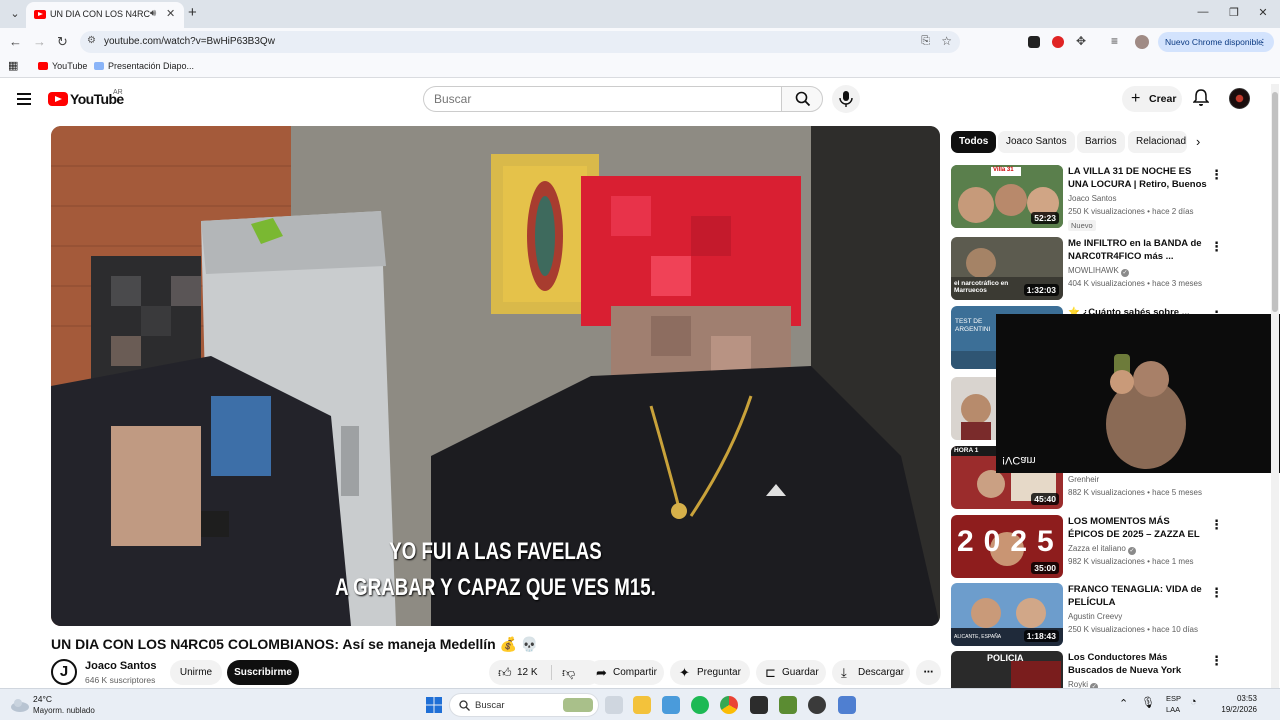 Image resolution: width=1280 pixels, height=720 pixels. Describe the element at coordinates (1007, 669) in the screenshot. I see `video-thumbnail: POLICIA` at that location.